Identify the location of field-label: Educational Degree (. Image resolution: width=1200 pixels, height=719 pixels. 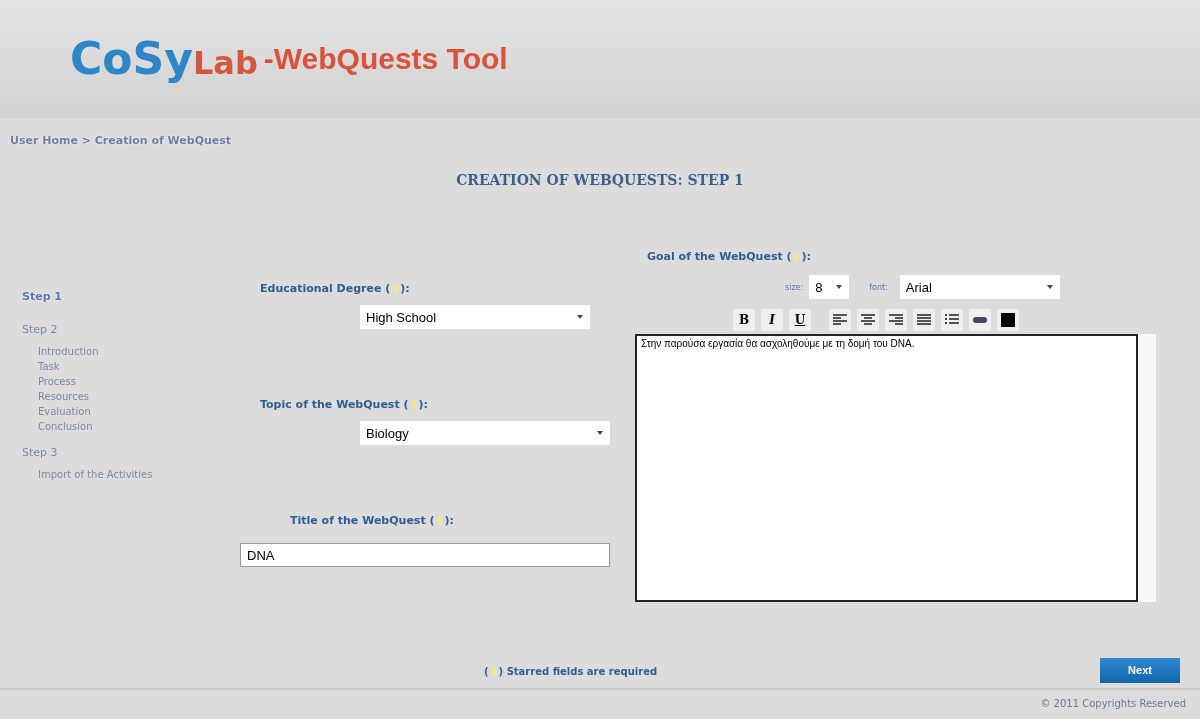
(325, 288).